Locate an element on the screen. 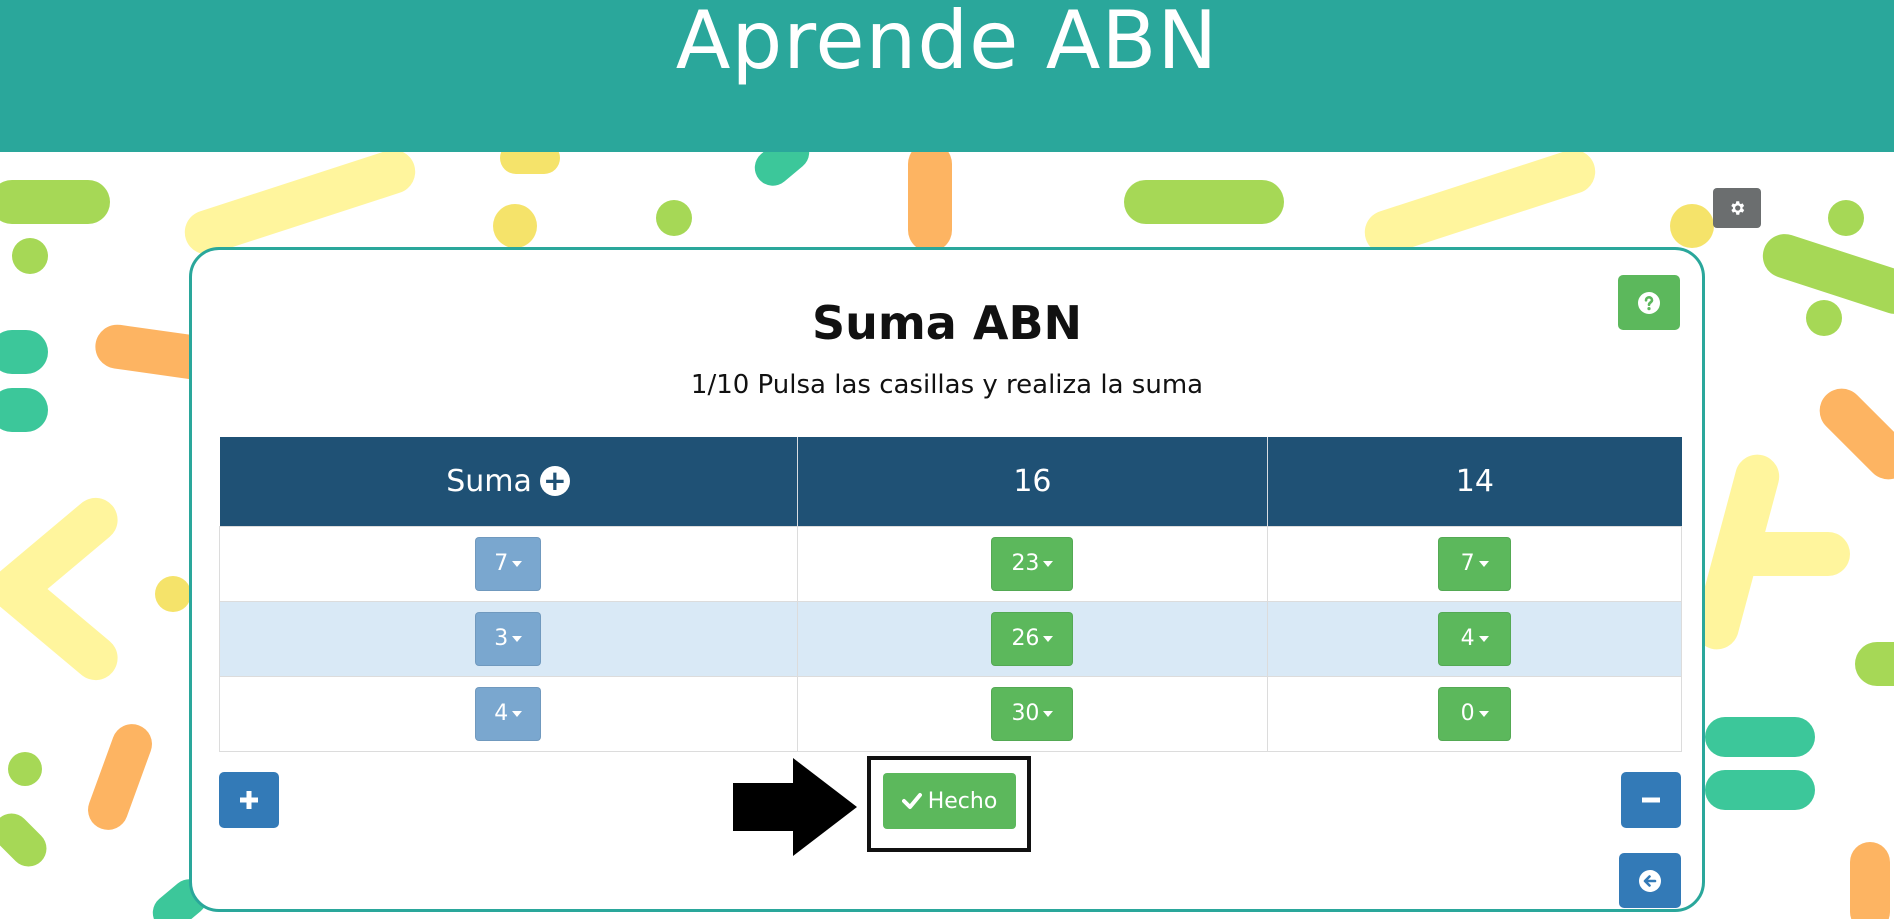 This screenshot has height=919, width=1894. table-cell: 26 is located at coordinates (1032, 638).